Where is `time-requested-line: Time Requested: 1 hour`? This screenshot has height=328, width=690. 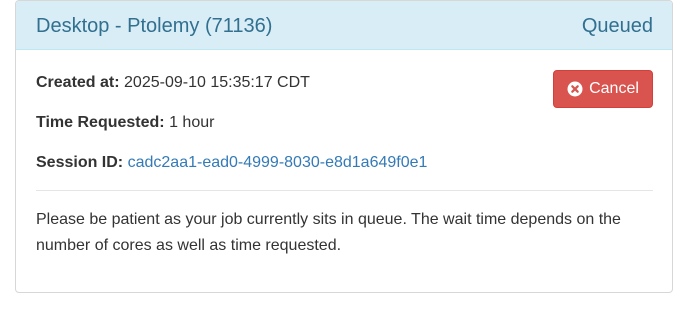
time-requested-line: Time Requested: 1 hour is located at coordinates (125, 123).